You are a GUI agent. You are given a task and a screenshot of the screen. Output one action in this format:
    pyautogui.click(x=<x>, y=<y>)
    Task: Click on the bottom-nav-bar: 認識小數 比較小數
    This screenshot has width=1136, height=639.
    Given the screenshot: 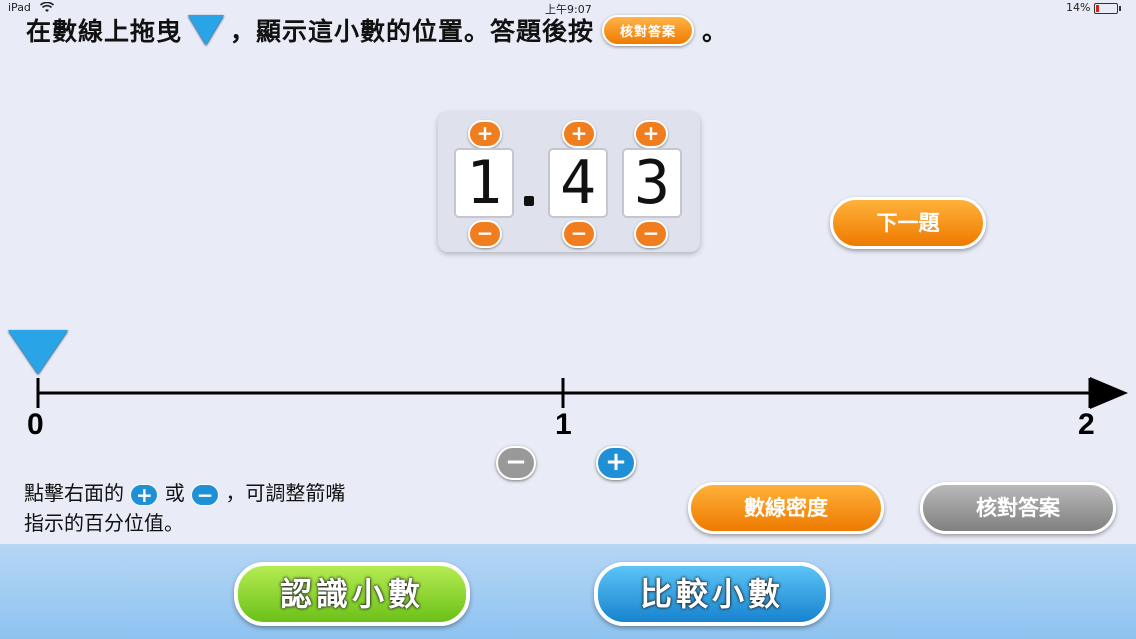 What is the action you would take?
    pyautogui.click(x=568, y=591)
    